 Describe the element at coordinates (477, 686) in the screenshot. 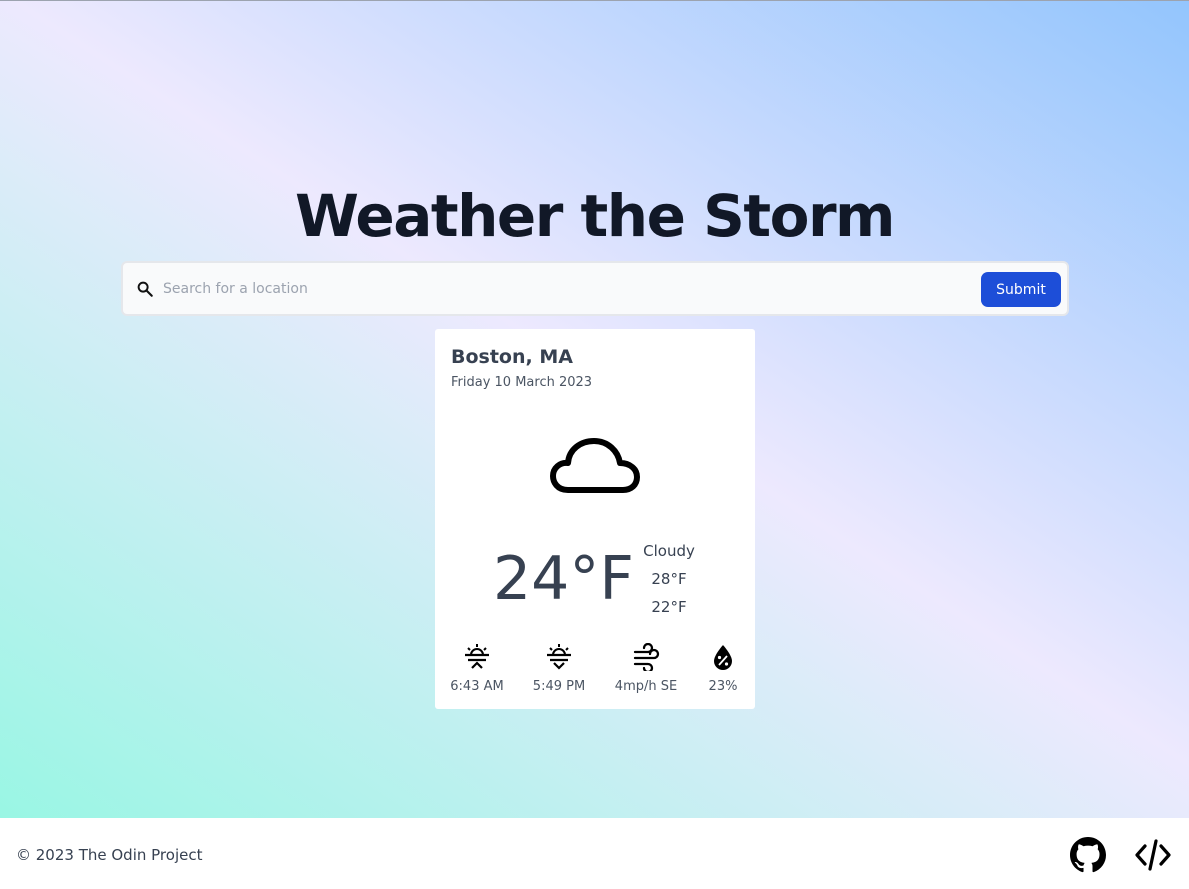

I see `sunrise-time: 6:43 AM` at that location.